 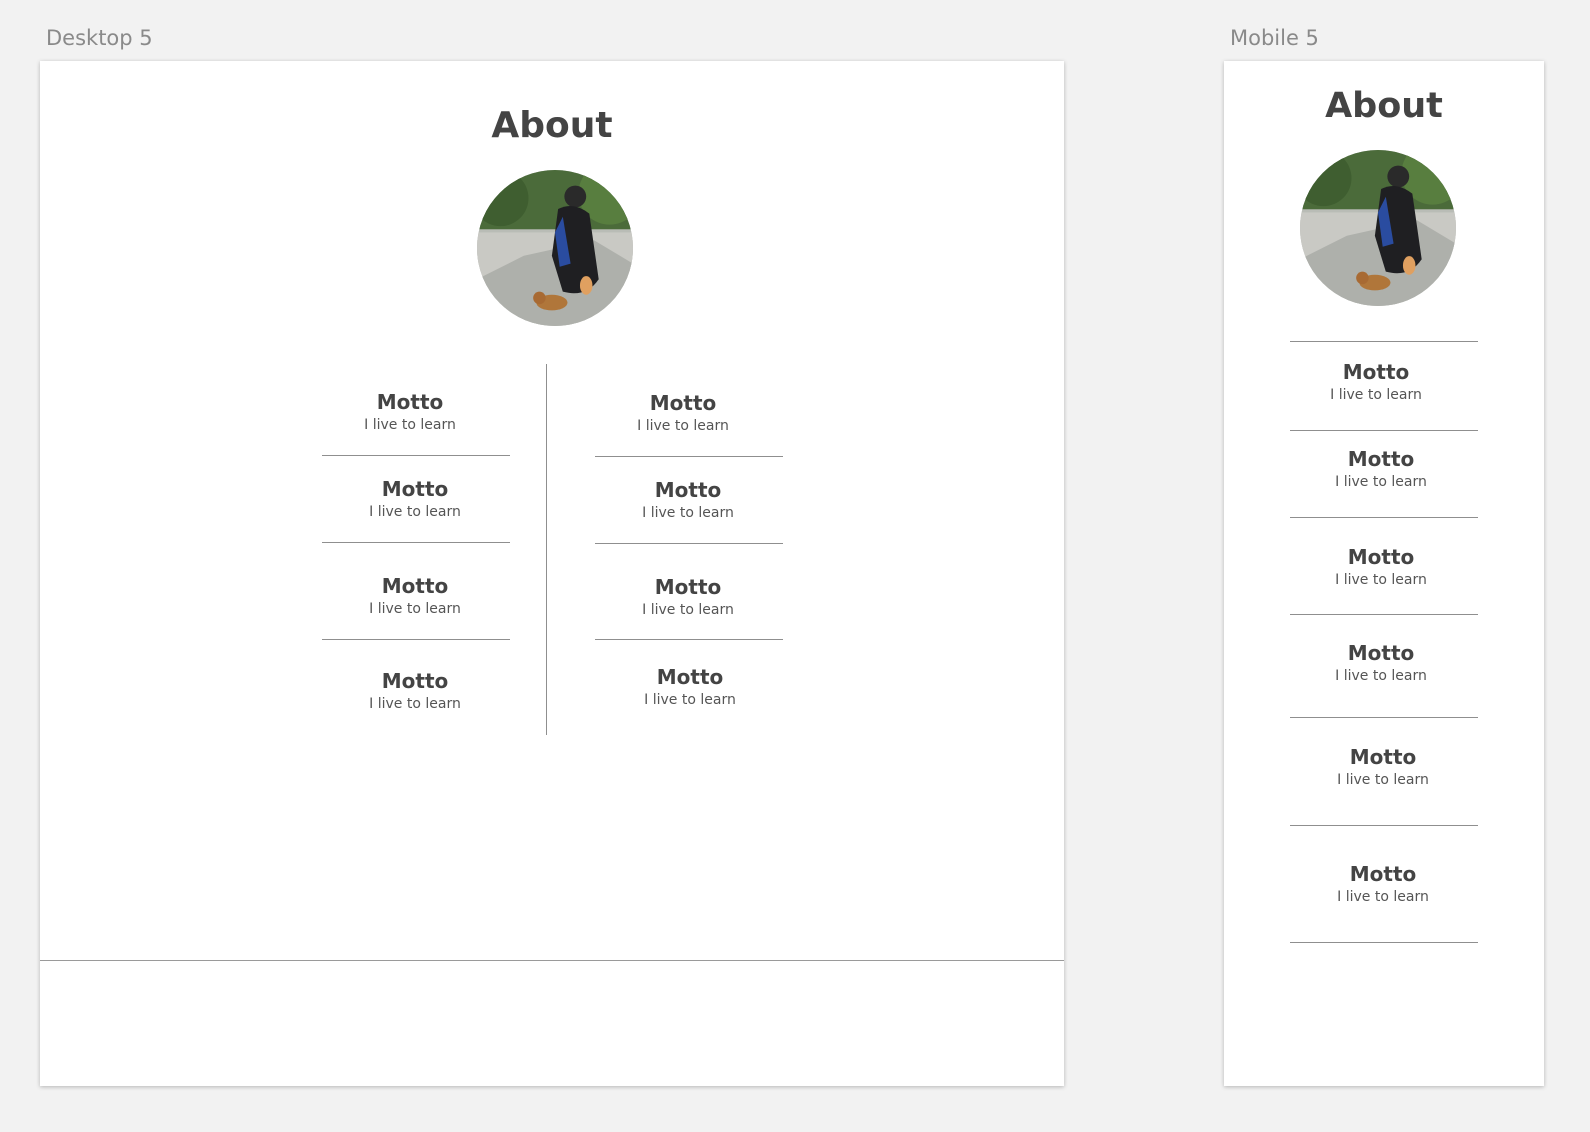 What do you see at coordinates (546, 549) in the screenshot?
I see `column-divider` at bounding box center [546, 549].